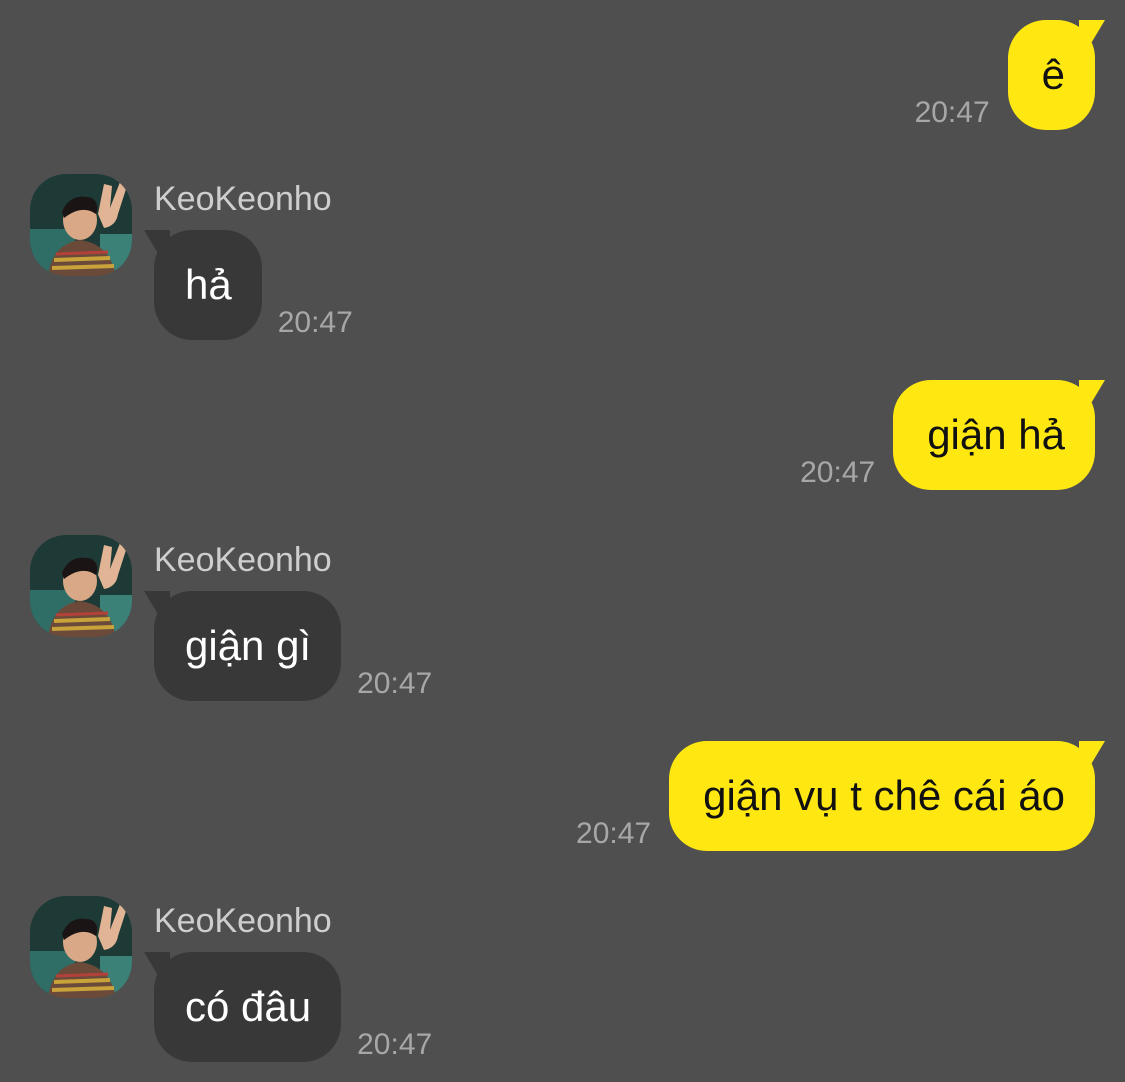 This screenshot has width=1125, height=1082. I want to click on outgoing-bubble: giận hả, so click(994, 435).